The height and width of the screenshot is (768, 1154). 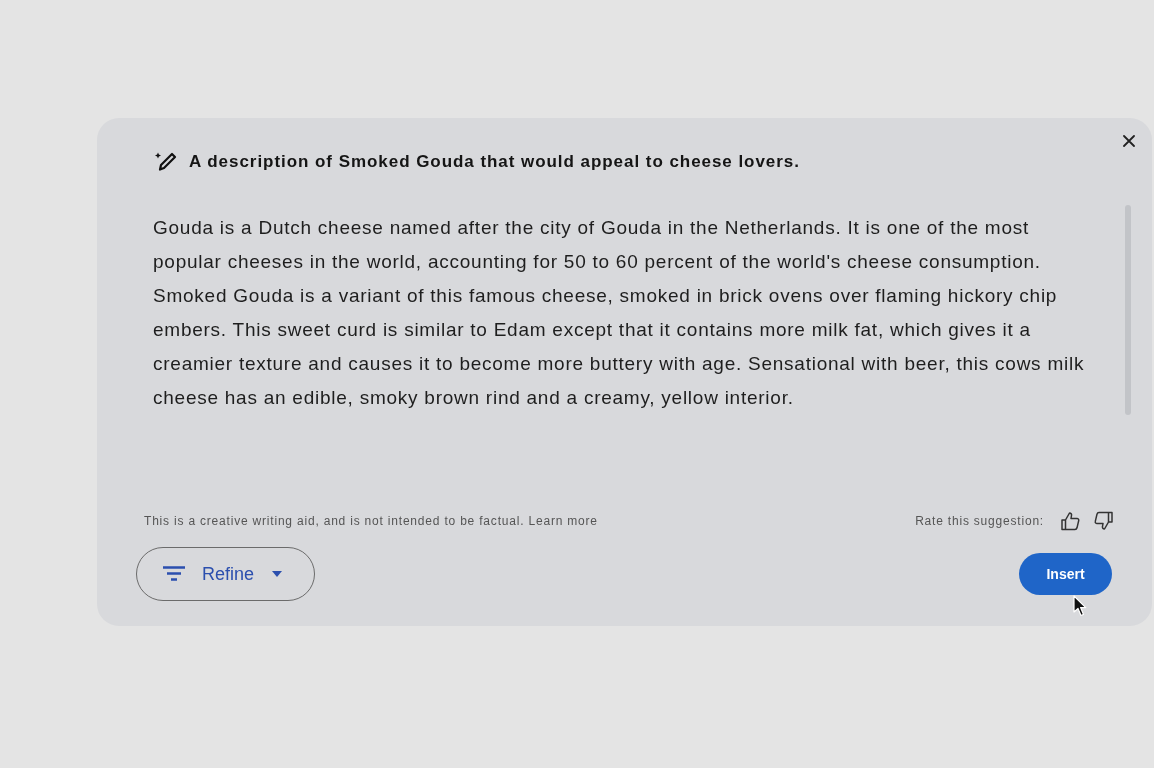 I want to click on filter-icon, so click(x=174, y=574).